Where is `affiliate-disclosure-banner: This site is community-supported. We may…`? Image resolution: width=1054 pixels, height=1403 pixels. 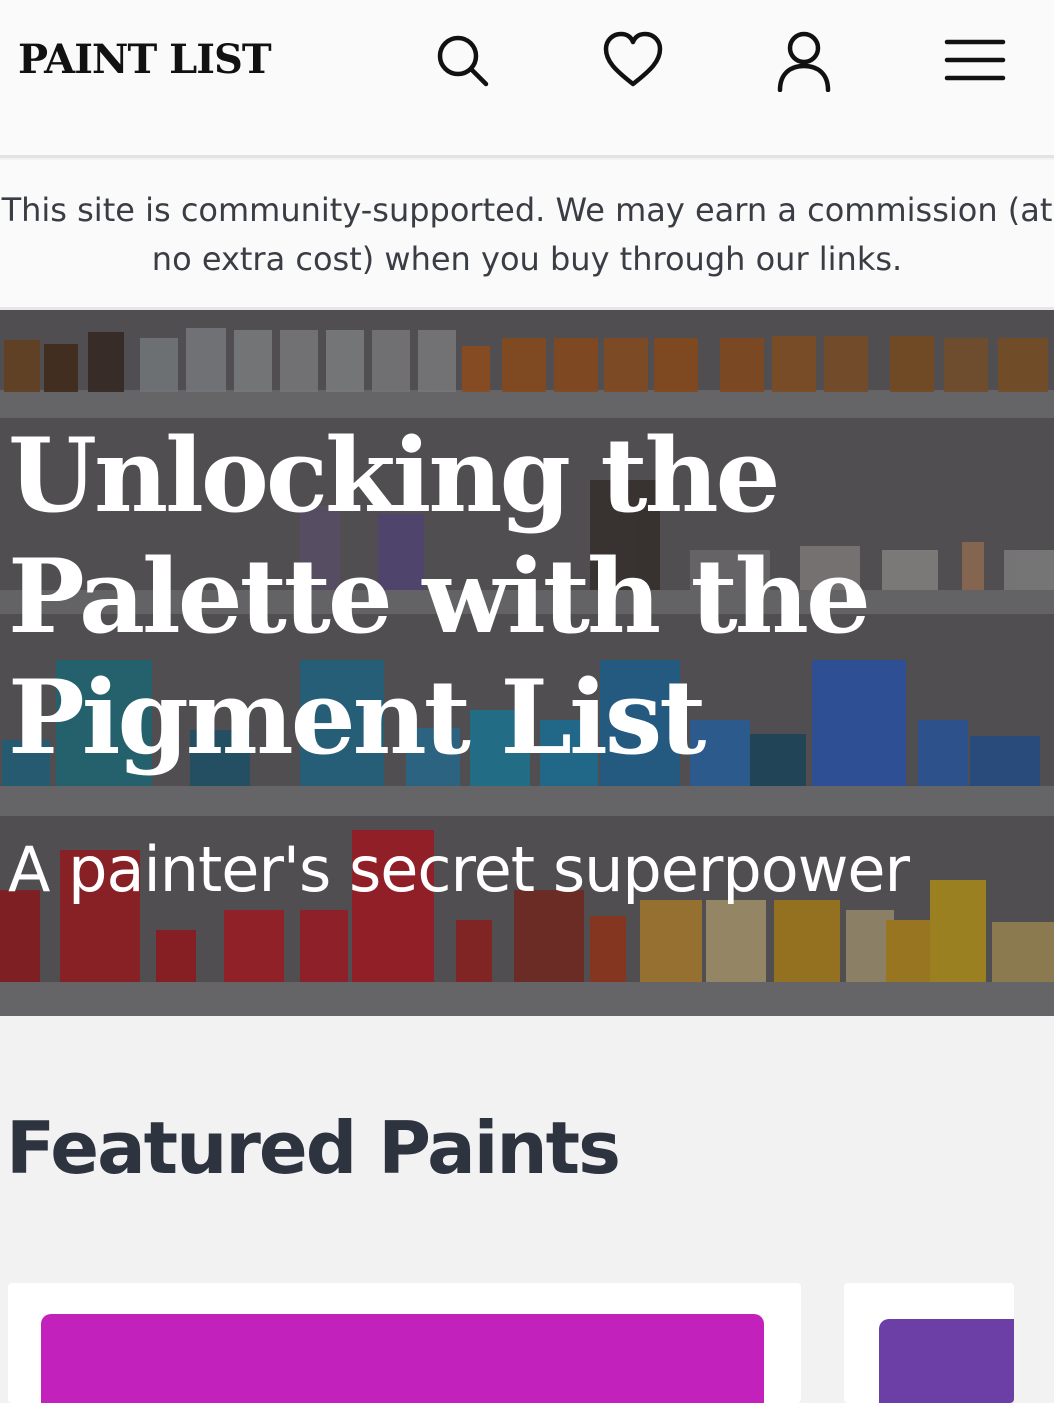 affiliate-disclosure-banner: This site is community-supported. We may… is located at coordinates (527, 235).